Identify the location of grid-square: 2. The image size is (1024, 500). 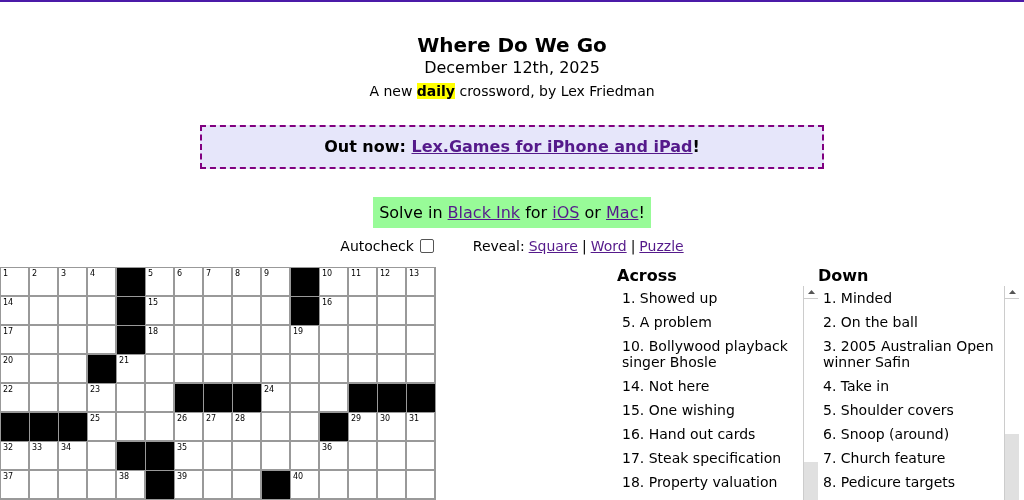
(43, 281).